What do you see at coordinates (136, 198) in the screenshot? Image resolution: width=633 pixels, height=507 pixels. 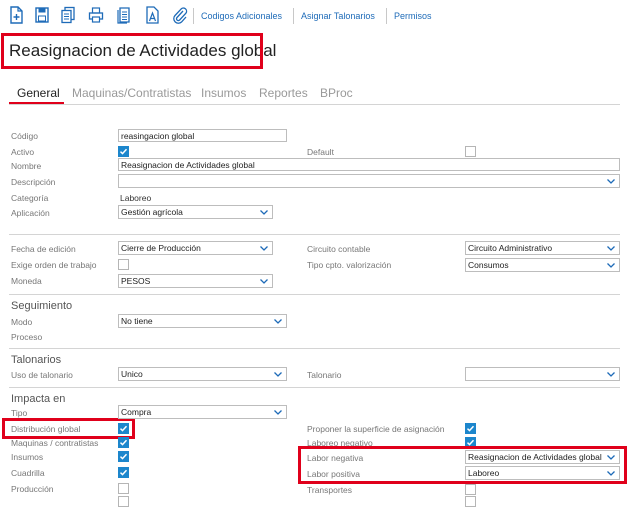 I see `categoria-value: Laboreo` at bounding box center [136, 198].